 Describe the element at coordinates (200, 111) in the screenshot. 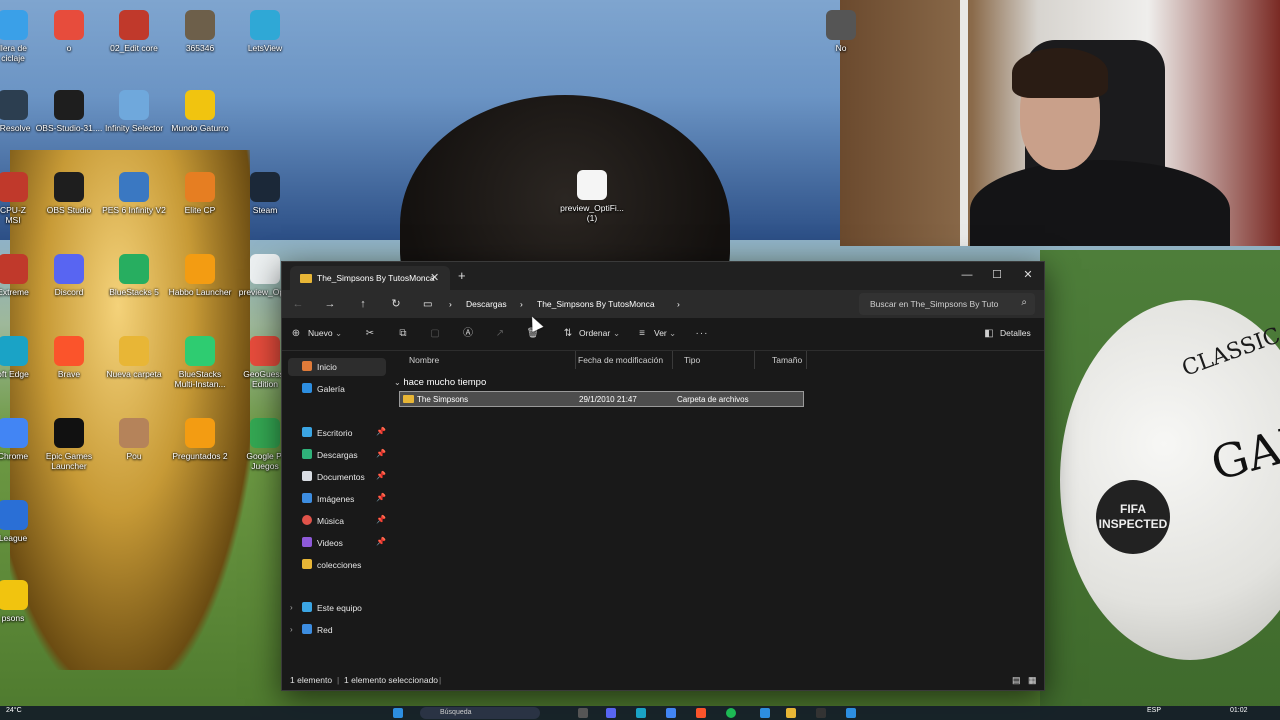

I see `desktop-icon: Mundo Gaturro` at that location.